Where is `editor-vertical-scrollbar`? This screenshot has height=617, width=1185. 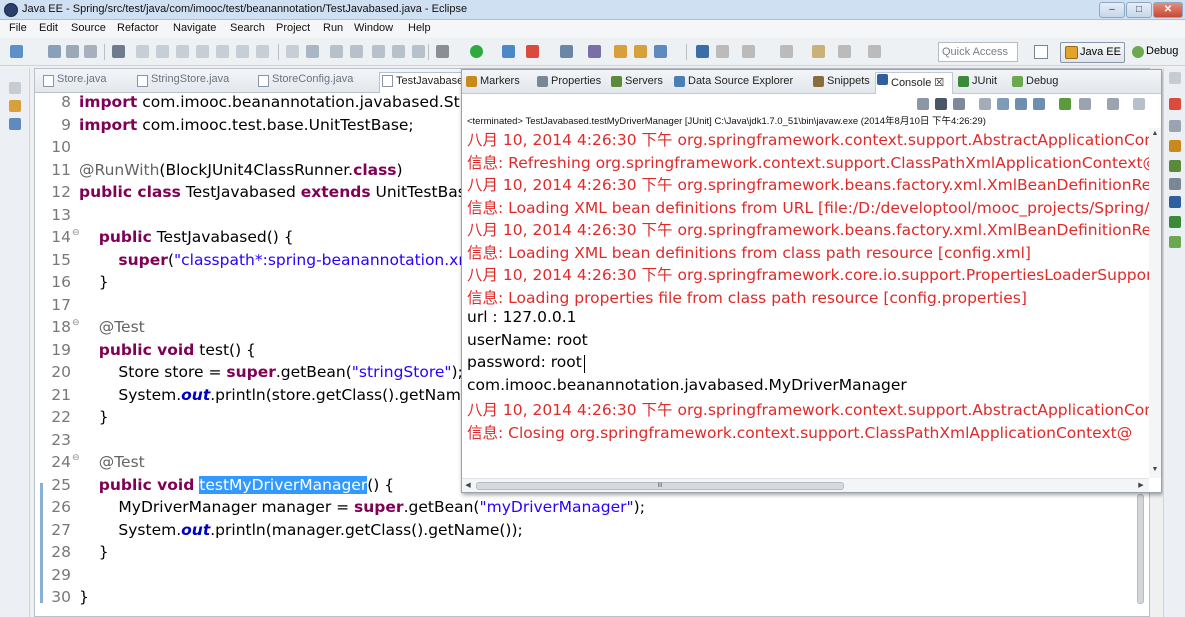 editor-vertical-scrollbar is located at coordinates (1141, 549).